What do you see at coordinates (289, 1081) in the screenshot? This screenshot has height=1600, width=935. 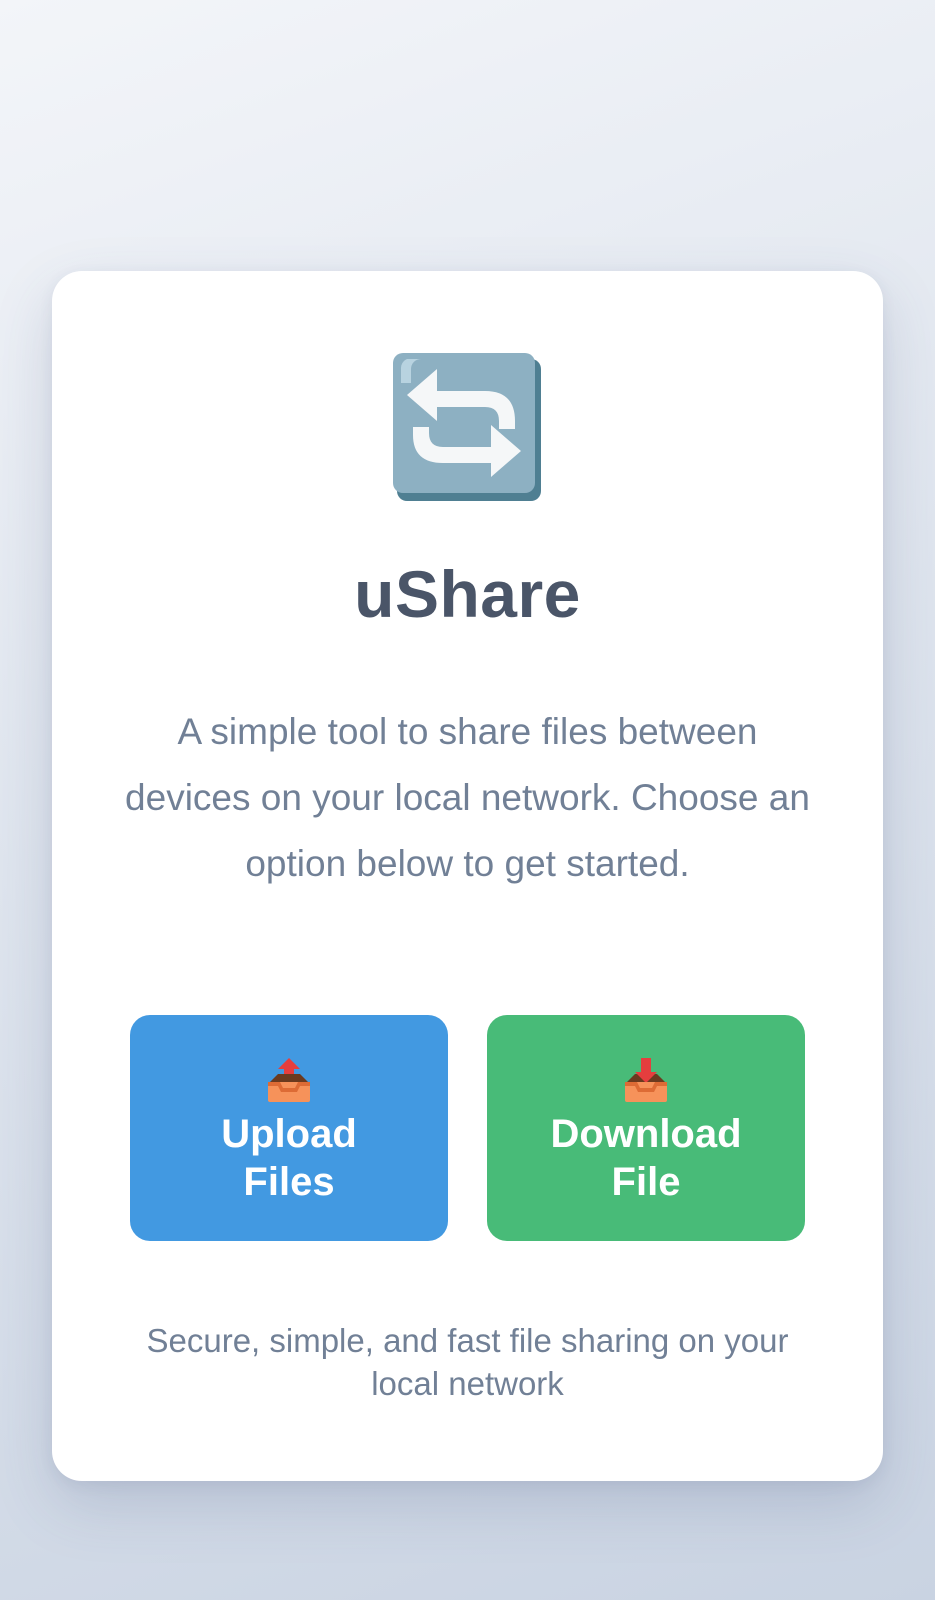 I see `outbox-tray-icon` at bounding box center [289, 1081].